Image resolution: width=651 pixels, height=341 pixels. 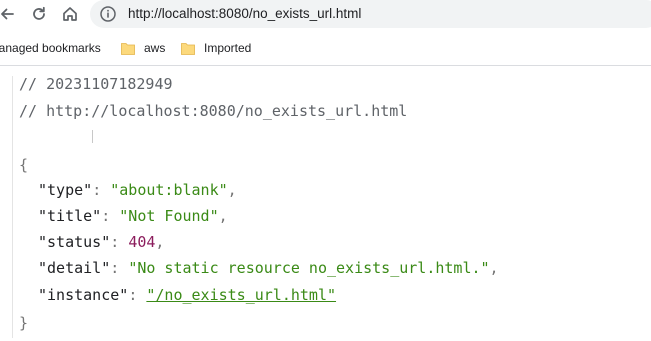 I want to click on json-field-title: "title": "Not Found",, so click(x=133, y=216).